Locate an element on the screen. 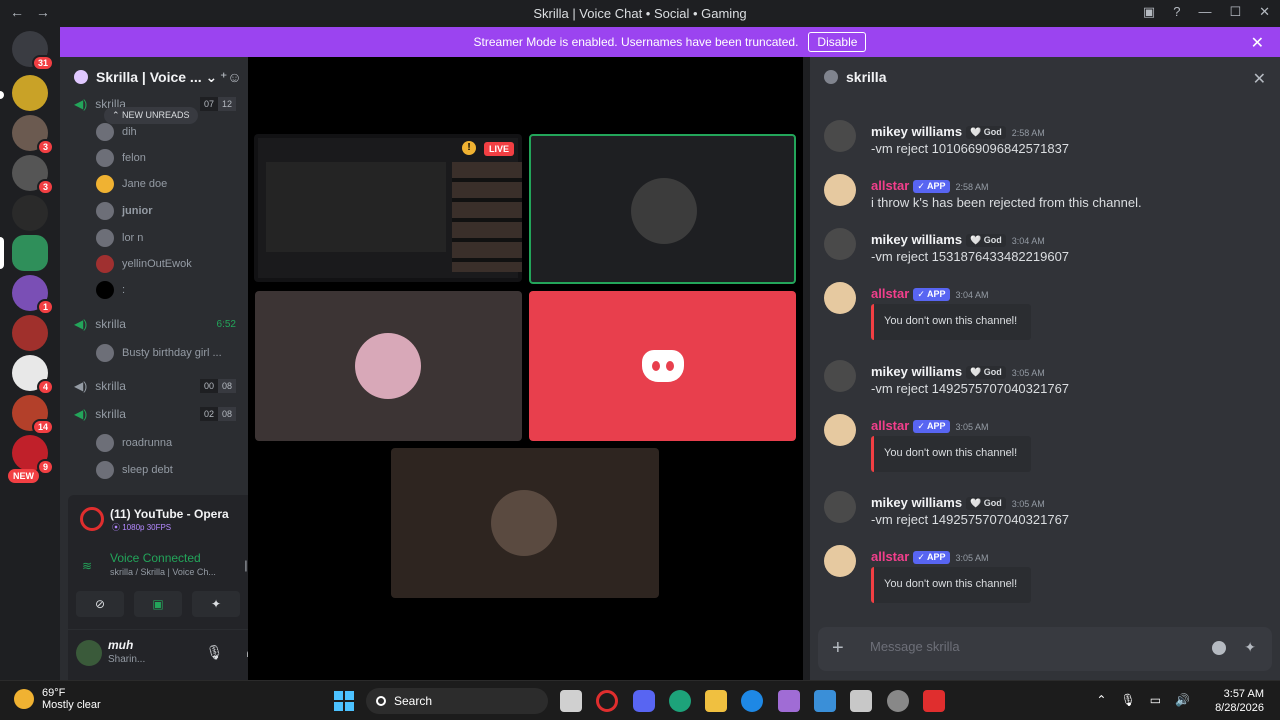 The width and height of the screenshot is (1280, 720). clock: 3:57 AM 8/28/2026 is located at coordinates (1239, 701).